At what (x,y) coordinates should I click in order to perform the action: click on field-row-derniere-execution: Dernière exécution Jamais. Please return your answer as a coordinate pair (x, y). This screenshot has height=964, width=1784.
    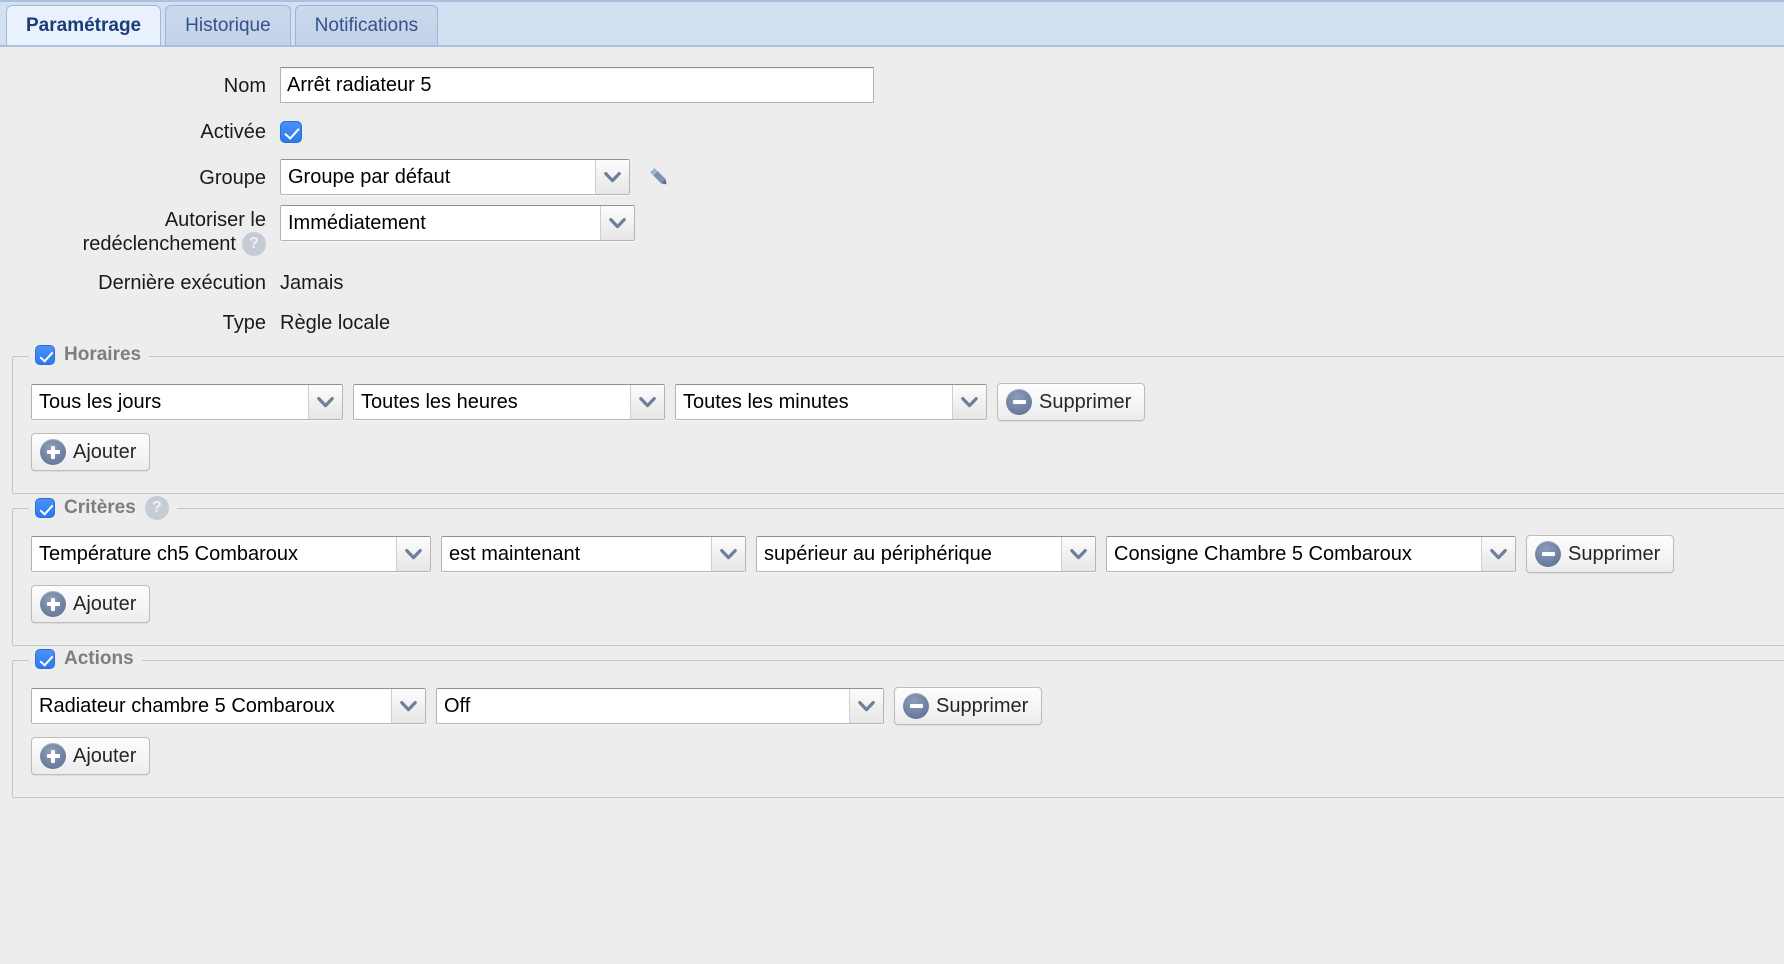
    Looking at the image, I should click on (892, 283).